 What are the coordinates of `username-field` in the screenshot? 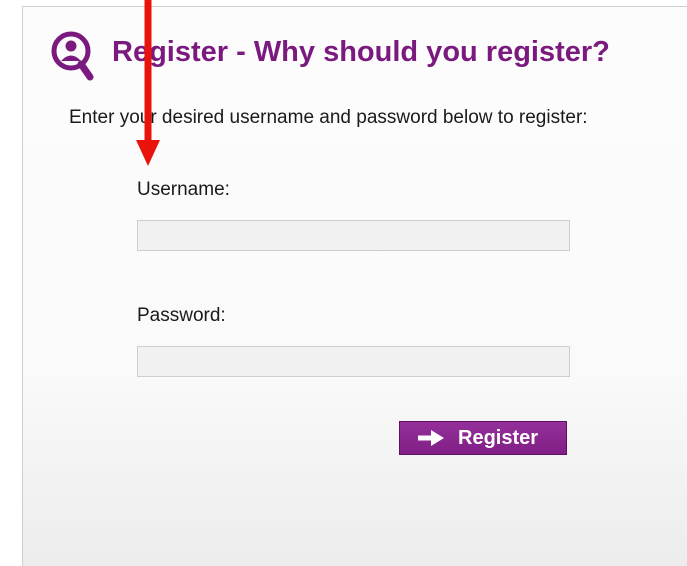 It's located at (353, 235).